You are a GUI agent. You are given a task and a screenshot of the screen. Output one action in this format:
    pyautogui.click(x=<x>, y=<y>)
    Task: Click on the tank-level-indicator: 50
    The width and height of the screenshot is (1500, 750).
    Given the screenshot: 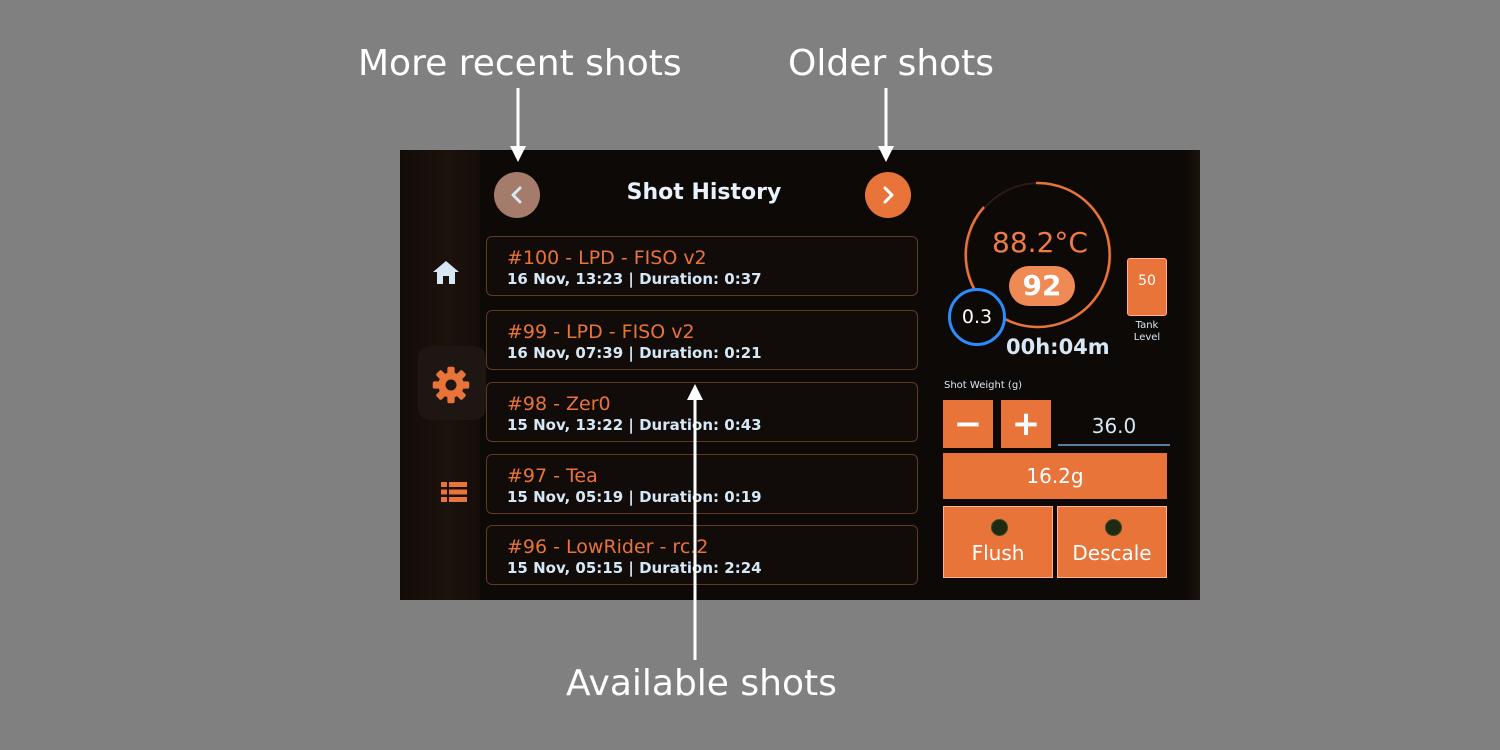 What is the action you would take?
    pyautogui.click(x=1147, y=287)
    